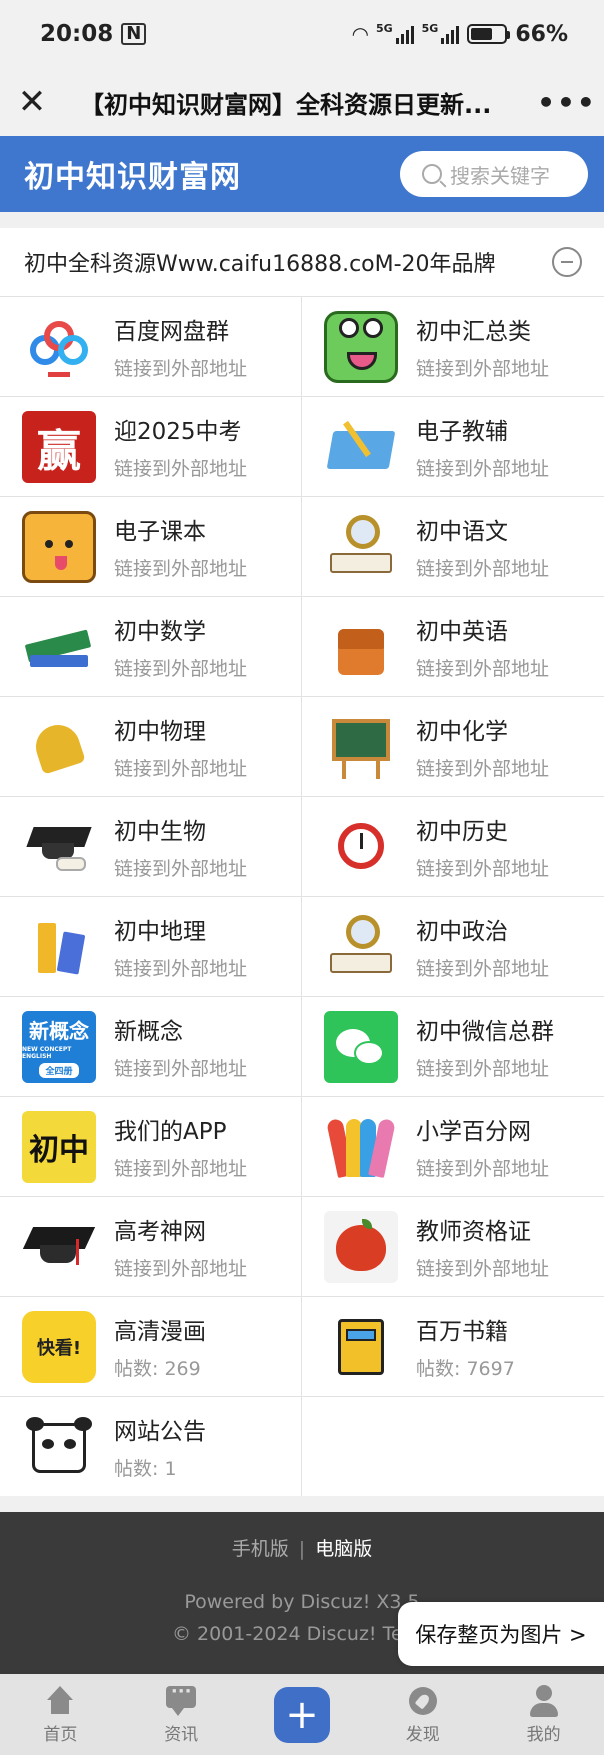  What do you see at coordinates (432, 174) in the screenshot?
I see `search-icon` at bounding box center [432, 174].